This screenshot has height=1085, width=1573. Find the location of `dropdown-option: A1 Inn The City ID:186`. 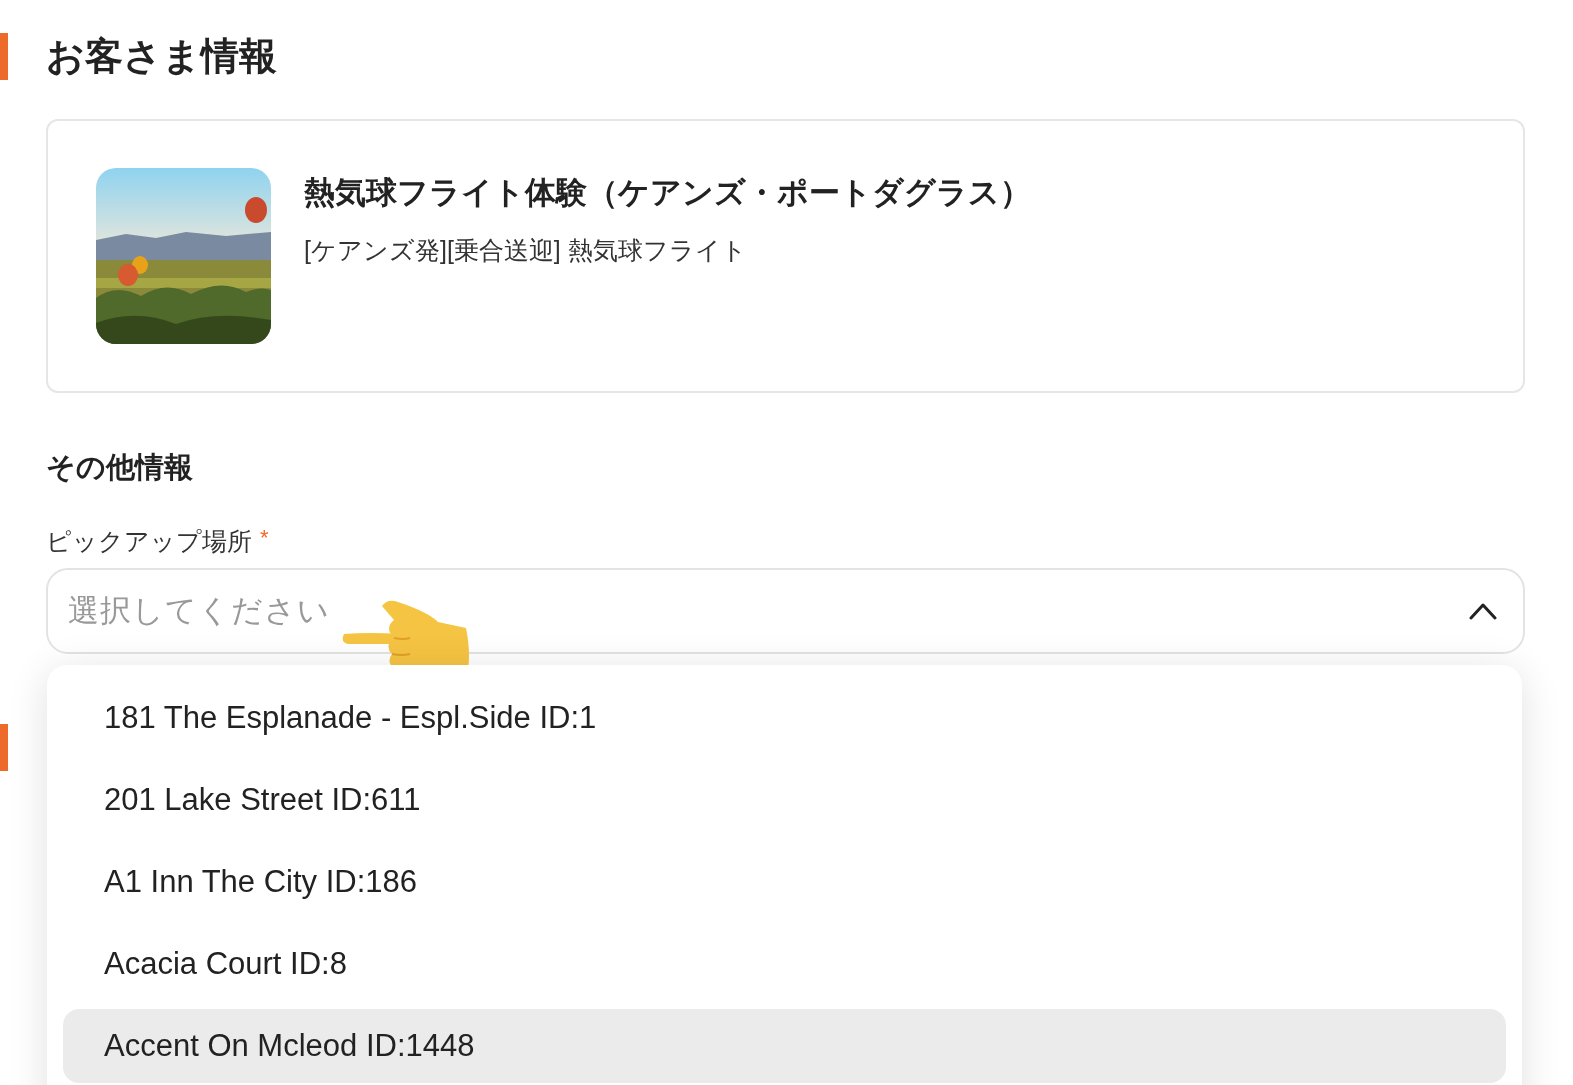

dropdown-option: A1 Inn The City ID:186 is located at coordinates (784, 882).